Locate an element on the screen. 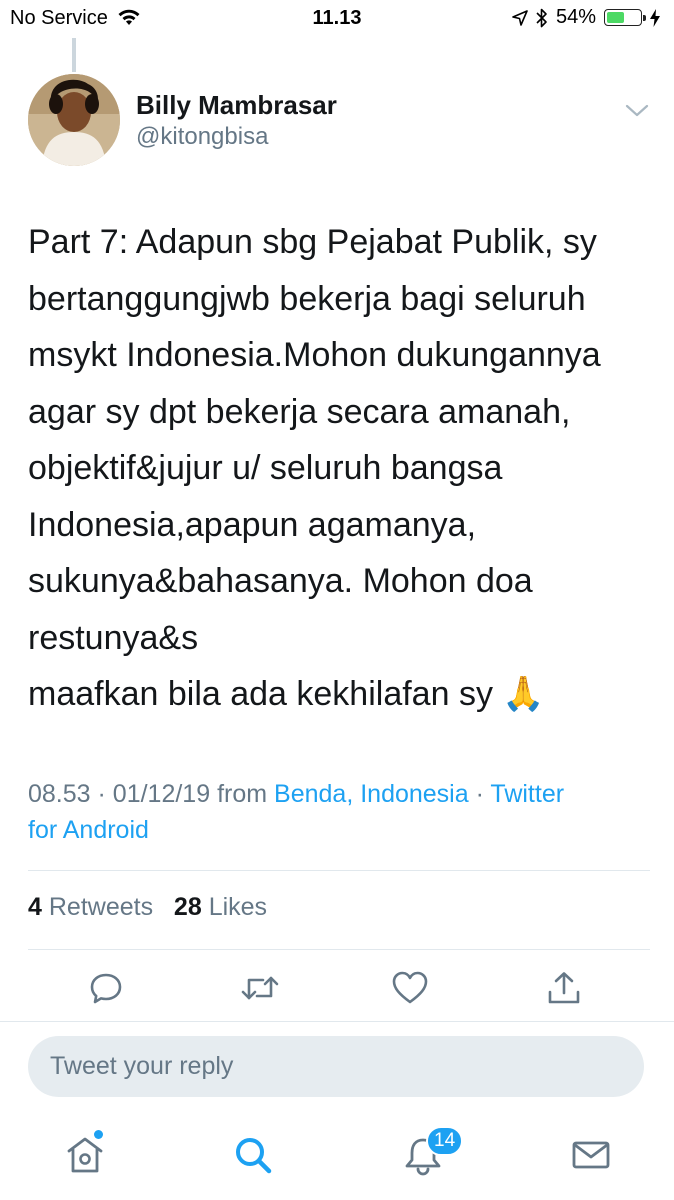 The width and height of the screenshot is (674, 1200). likes-stat: 28 Likes is located at coordinates (220, 907).